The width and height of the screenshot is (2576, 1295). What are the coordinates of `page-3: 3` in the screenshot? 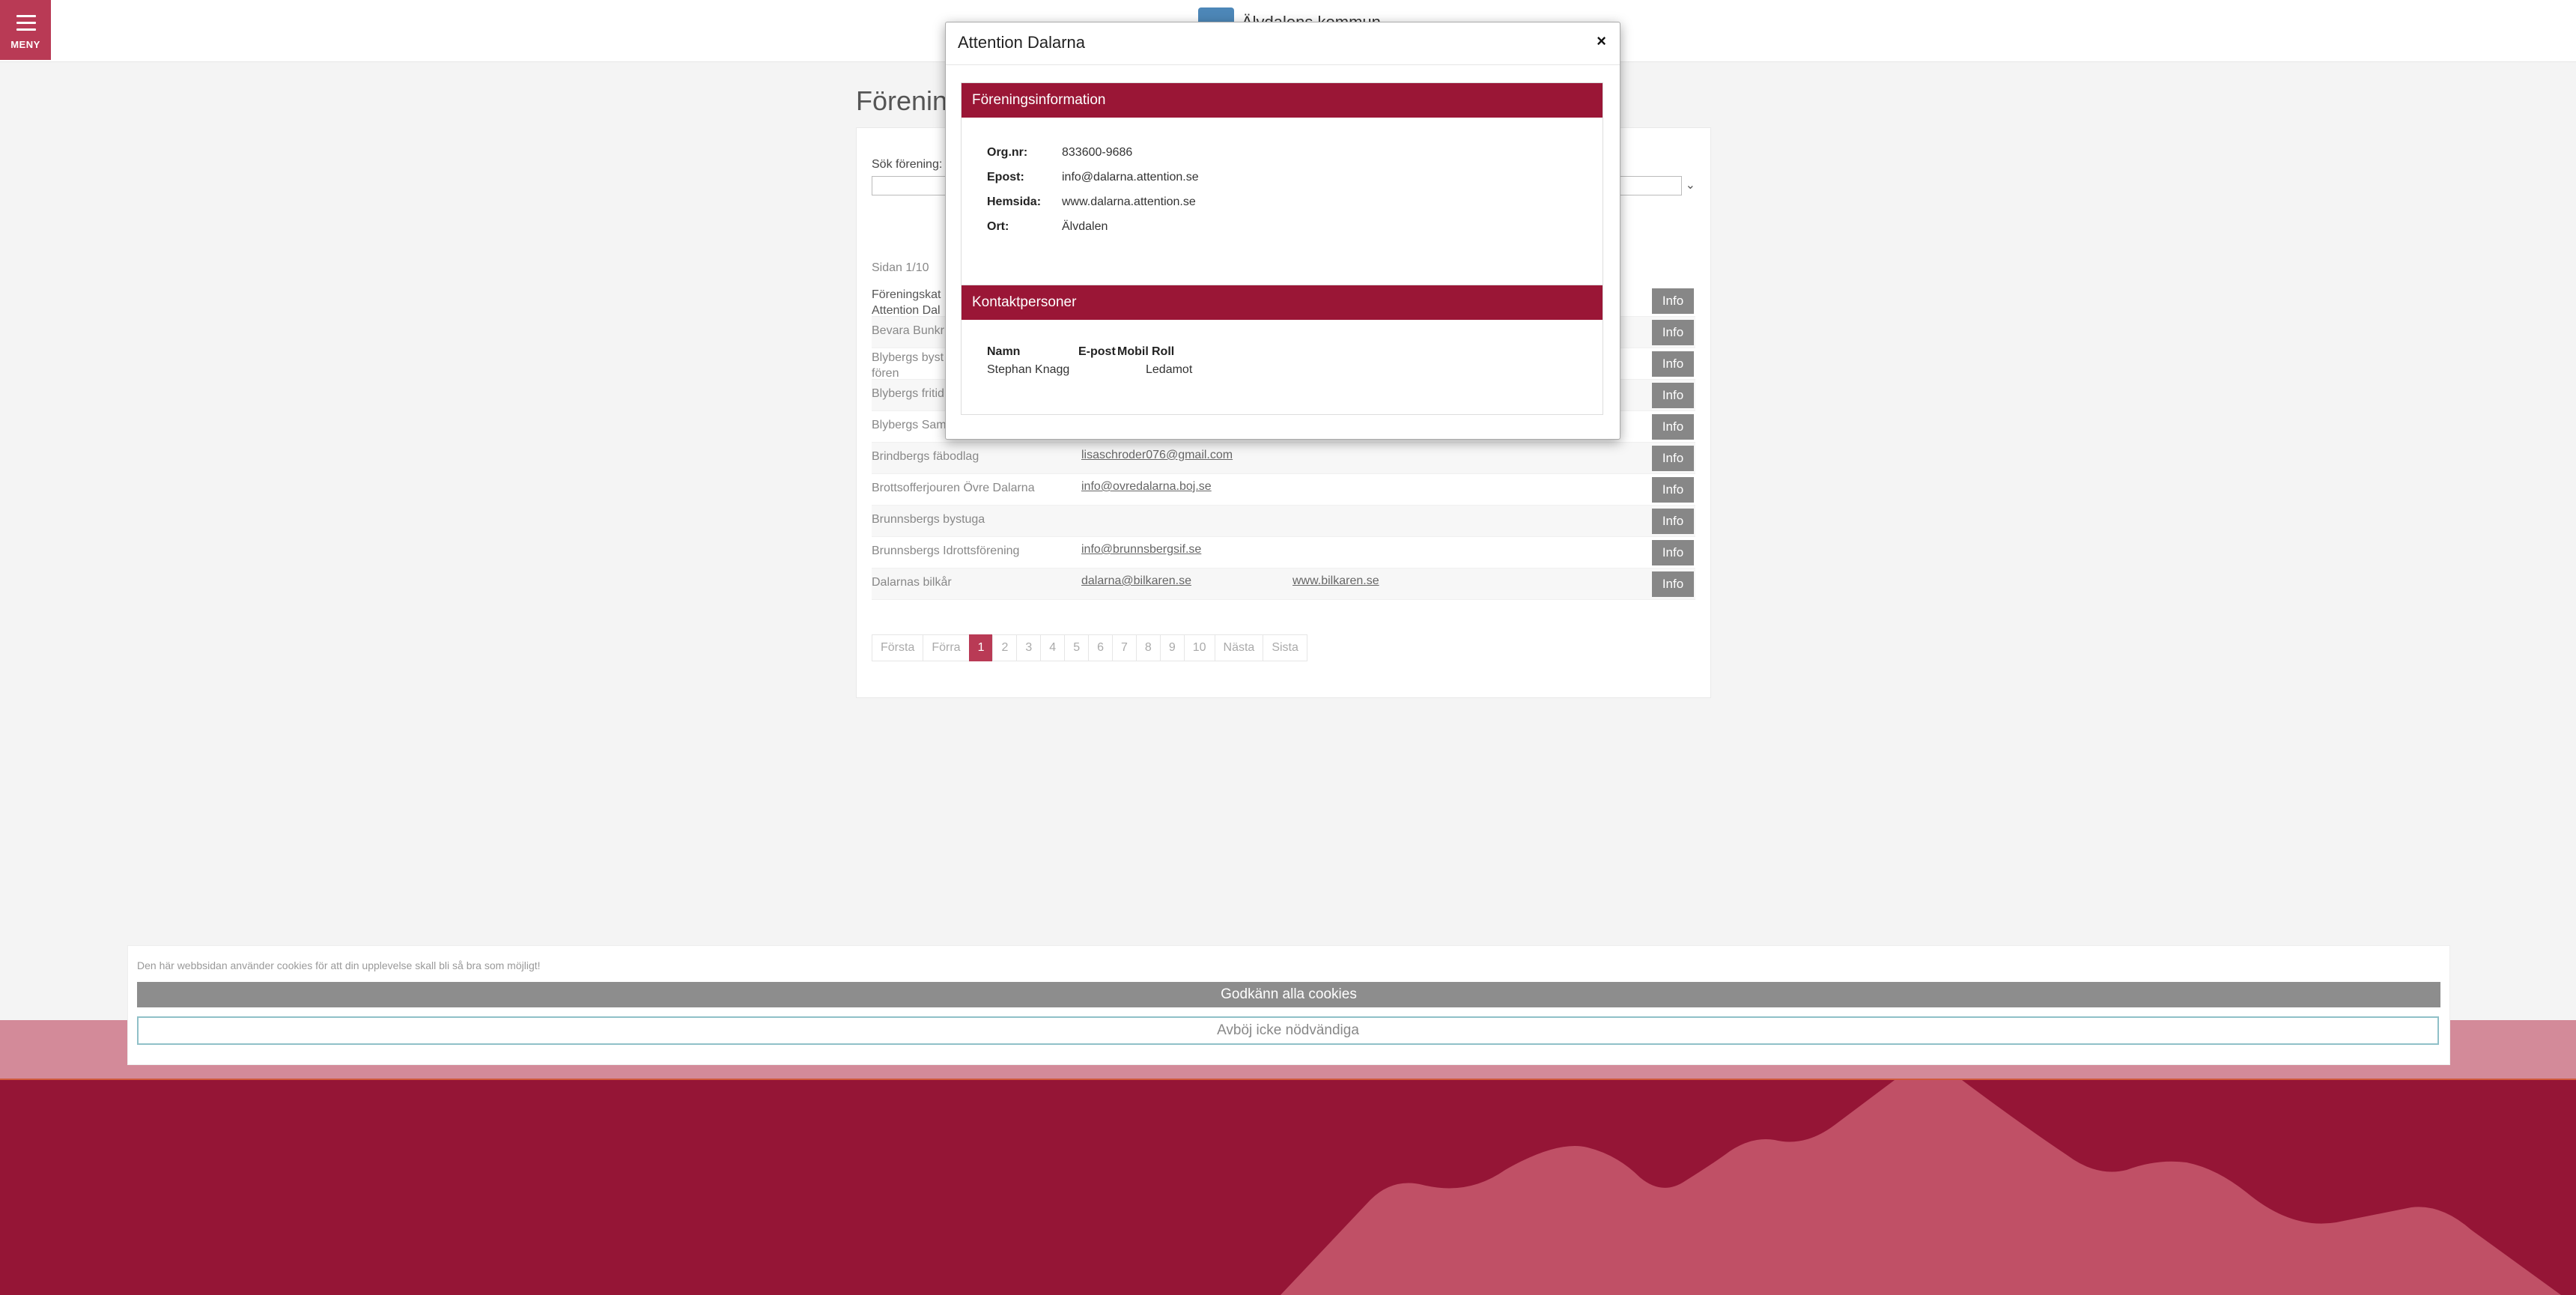 It's located at (1029, 647).